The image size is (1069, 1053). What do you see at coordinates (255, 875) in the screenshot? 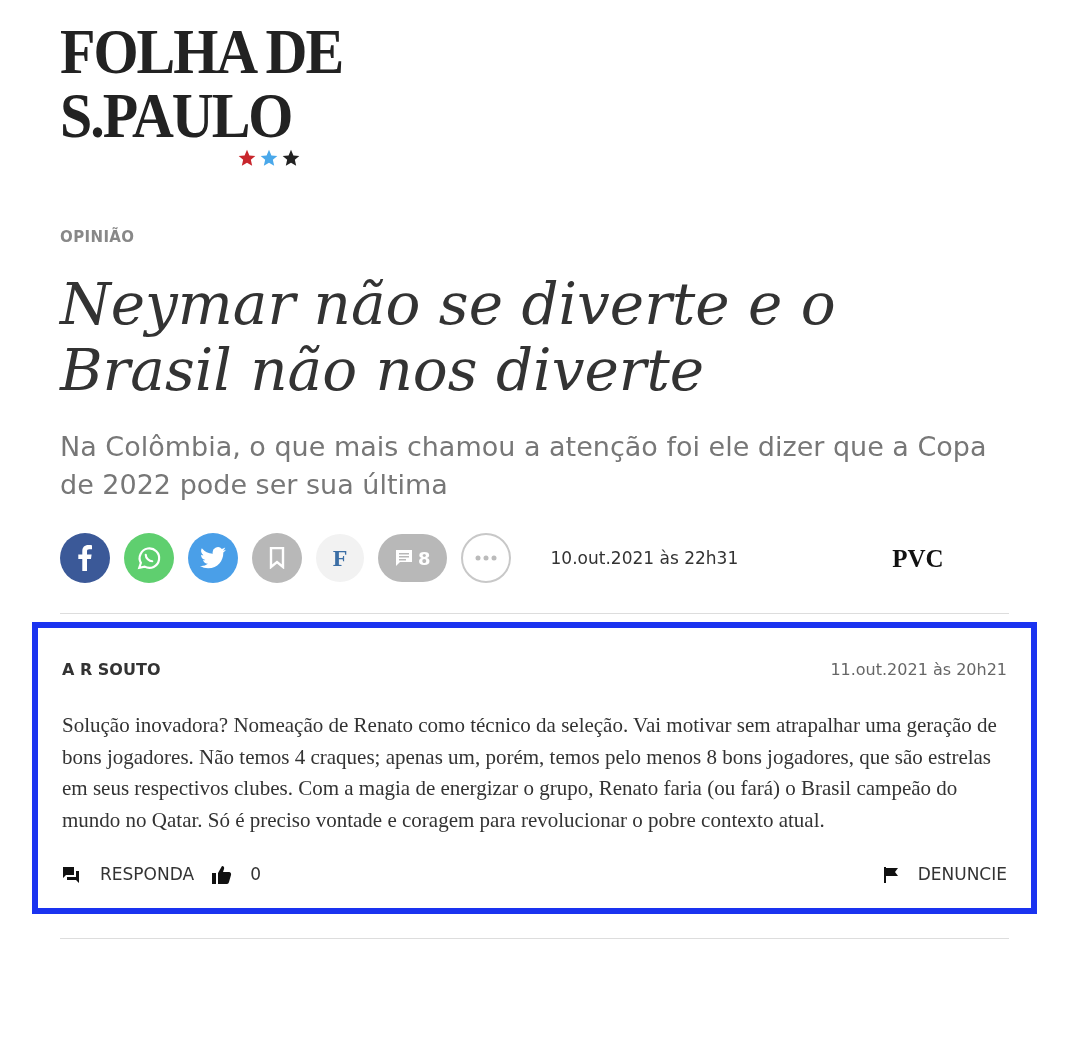
I see `like-count: 0` at bounding box center [255, 875].